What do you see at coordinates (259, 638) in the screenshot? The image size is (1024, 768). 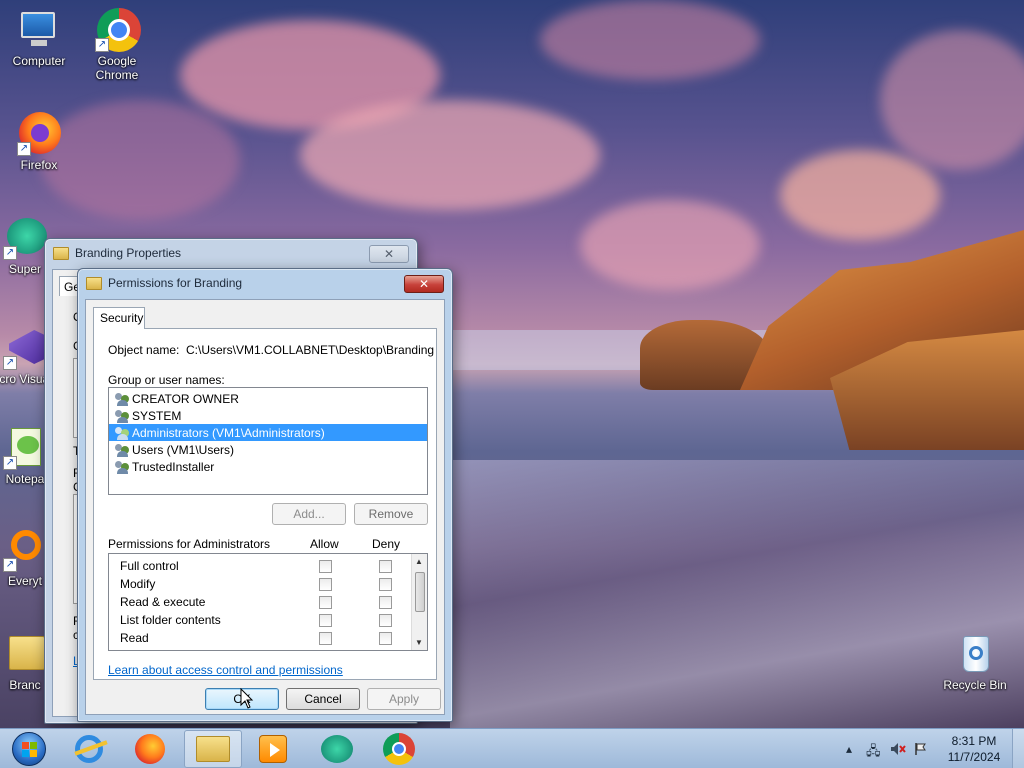 I see `permission-row-read: Read` at bounding box center [259, 638].